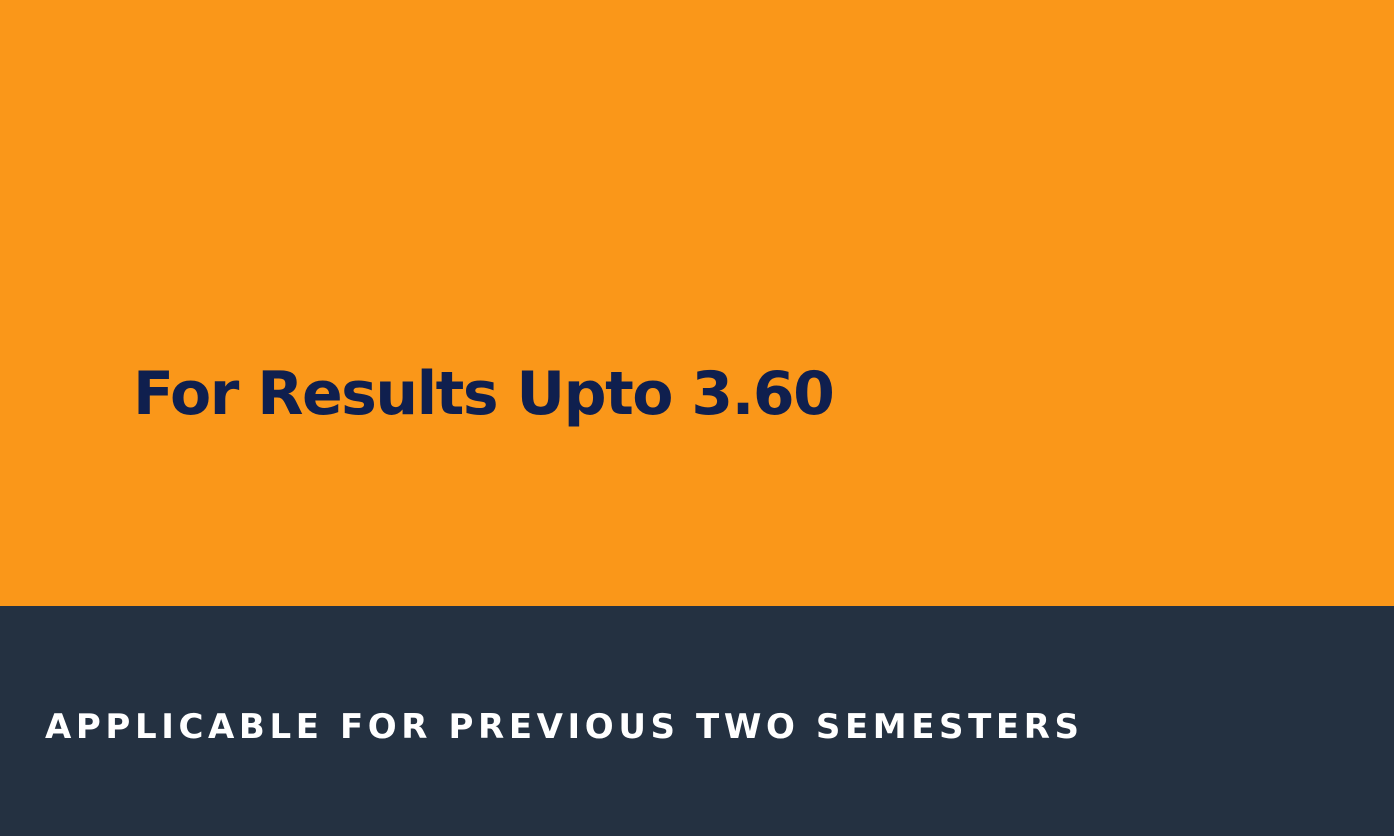  What do you see at coordinates (484, 394) in the screenshot?
I see `headline-text: For Results Upto 3.60` at bounding box center [484, 394].